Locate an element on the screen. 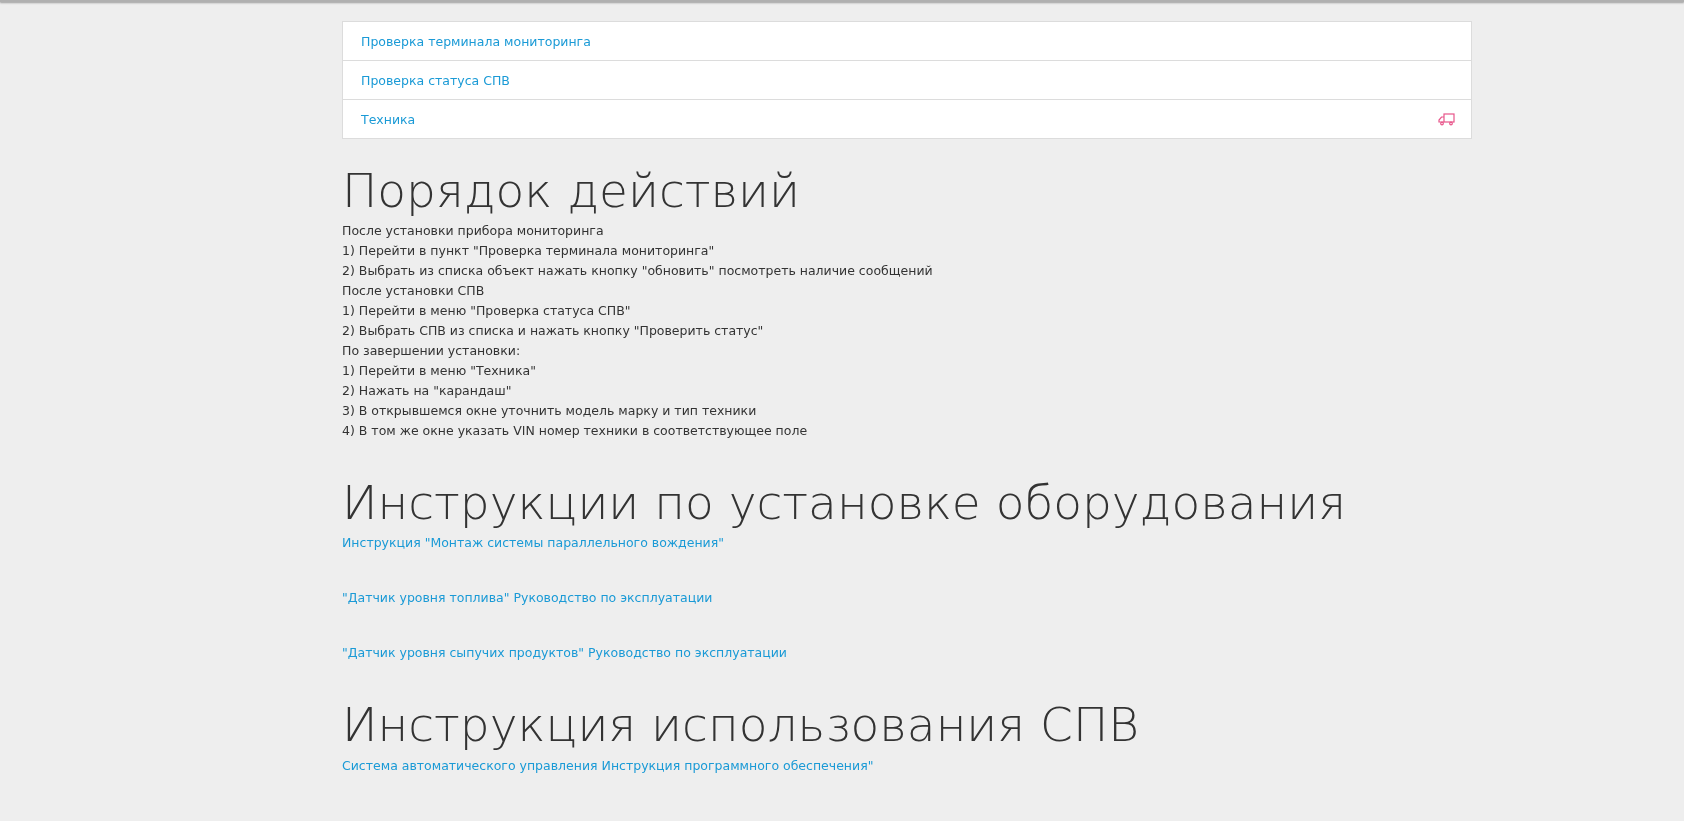 Image resolution: width=1684 pixels, height=821 pixels. menu-link: Проверка терминала мониторинга is located at coordinates (476, 41).